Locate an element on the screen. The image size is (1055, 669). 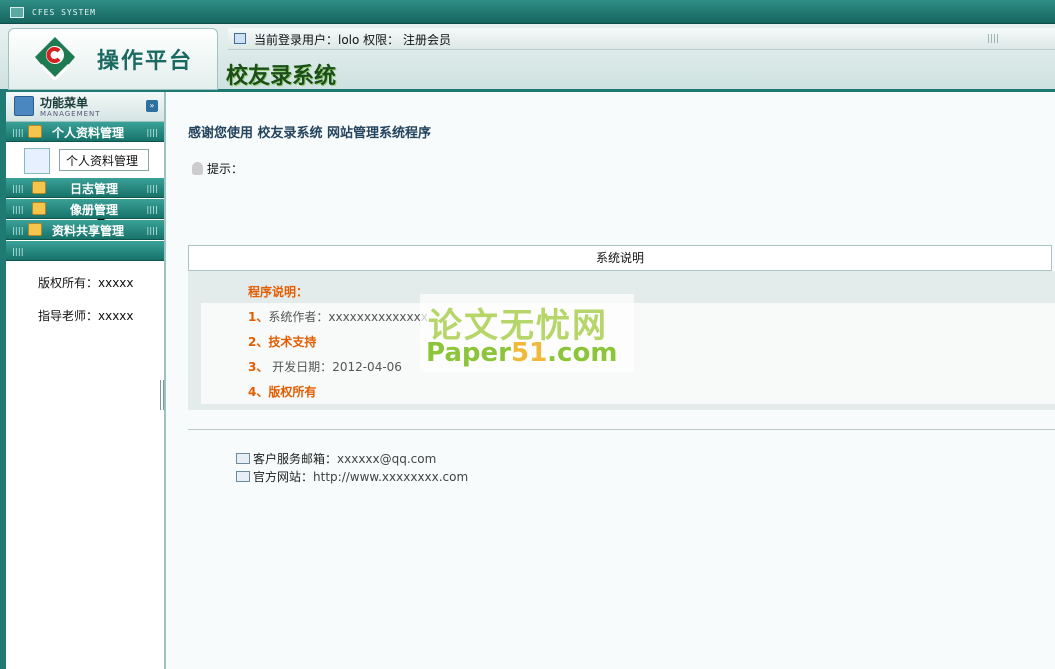
website-row: 官方网站：http://www.xxxxxxxx.com is located at coordinates (352, 477).